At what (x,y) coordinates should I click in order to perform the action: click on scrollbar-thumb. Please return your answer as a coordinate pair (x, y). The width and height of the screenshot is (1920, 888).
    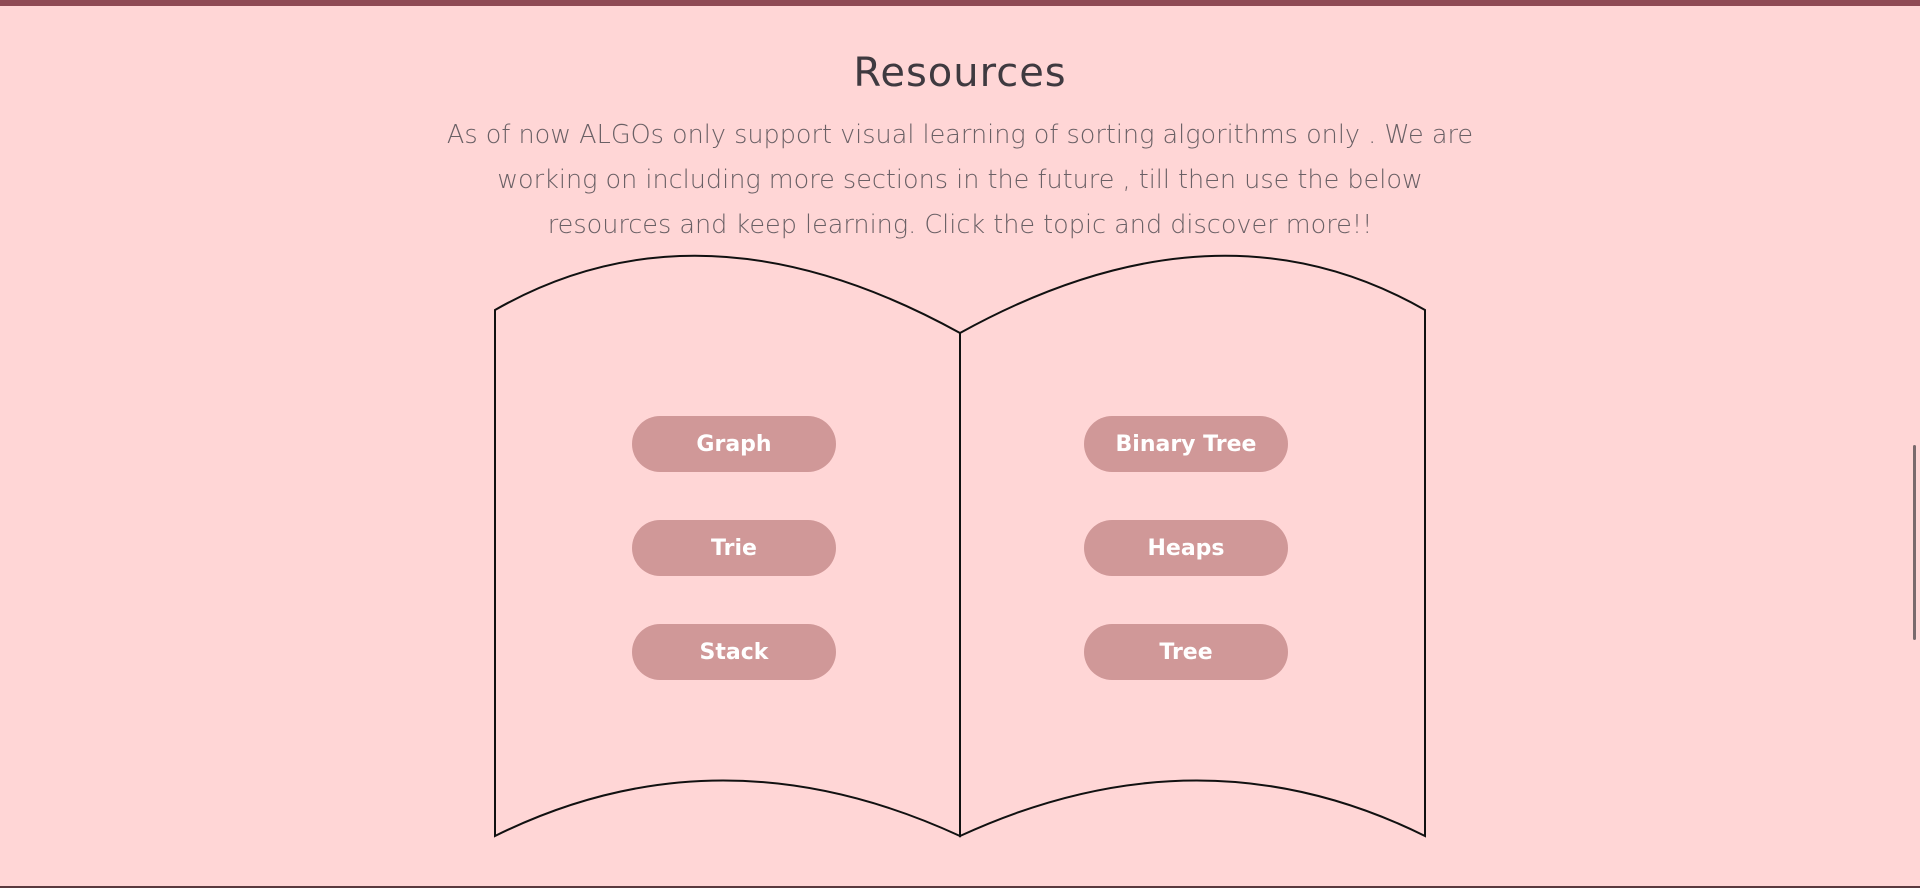
    Looking at the image, I should click on (1914, 542).